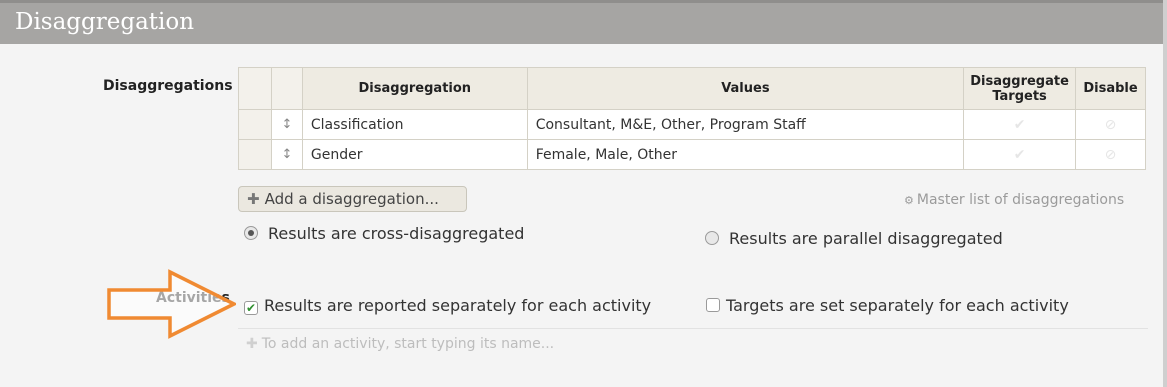 Image resolution: width=1167 pixels, height=387 pixels. I want to click on orange-arrow-annotation, so click(171, 304).